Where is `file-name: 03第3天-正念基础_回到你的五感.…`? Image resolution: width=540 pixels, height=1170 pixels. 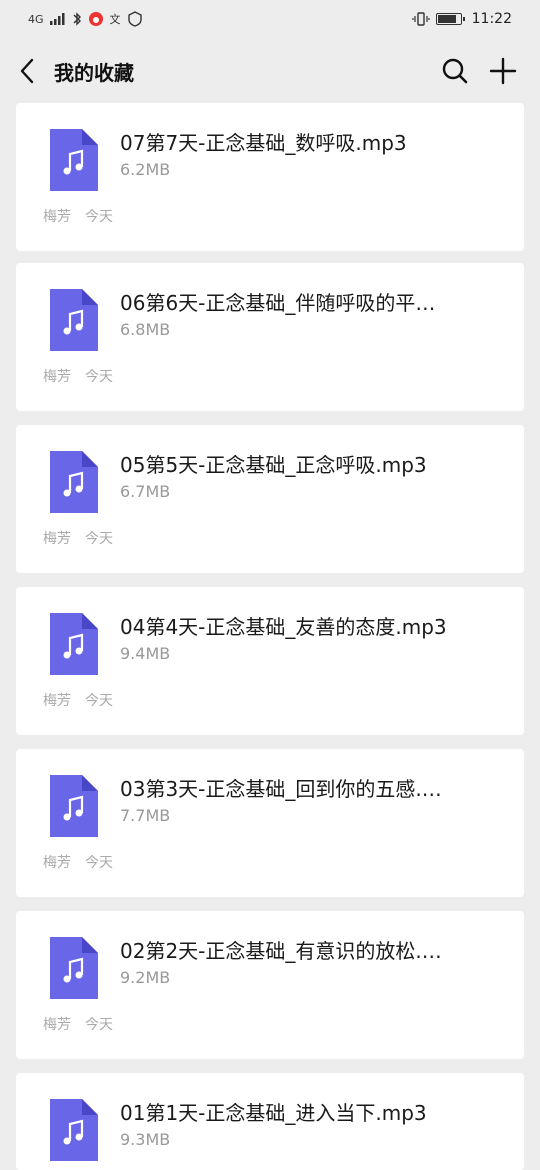
file-name: 03第3天-正念基础_回到你的五感.… is located at coordinates (281, 789).